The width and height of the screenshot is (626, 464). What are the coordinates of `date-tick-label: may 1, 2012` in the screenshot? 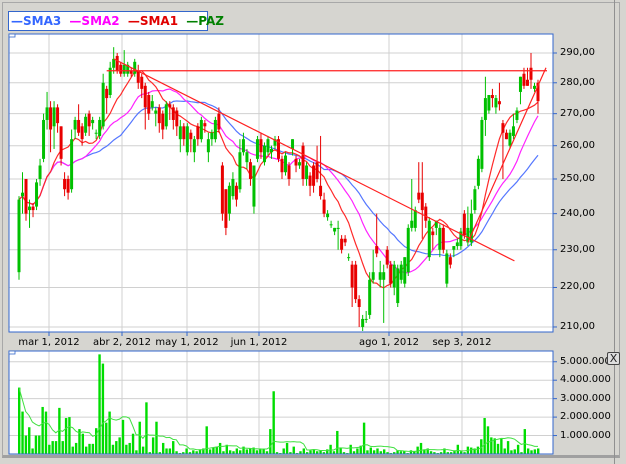 It's located at (187, 342).